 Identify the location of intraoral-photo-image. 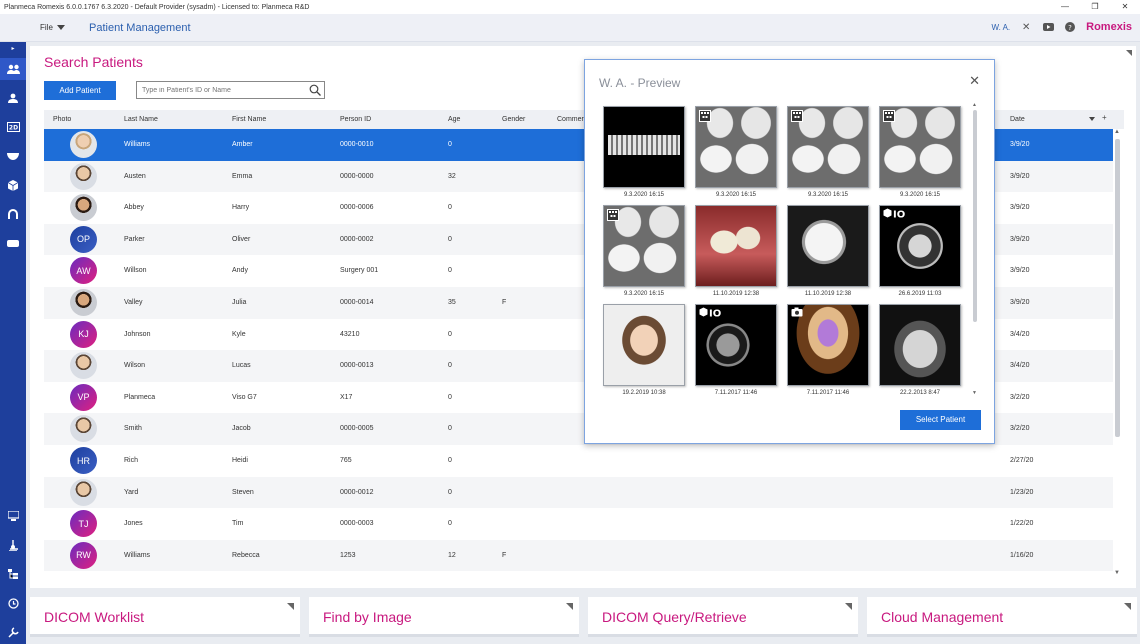
(736, 246).